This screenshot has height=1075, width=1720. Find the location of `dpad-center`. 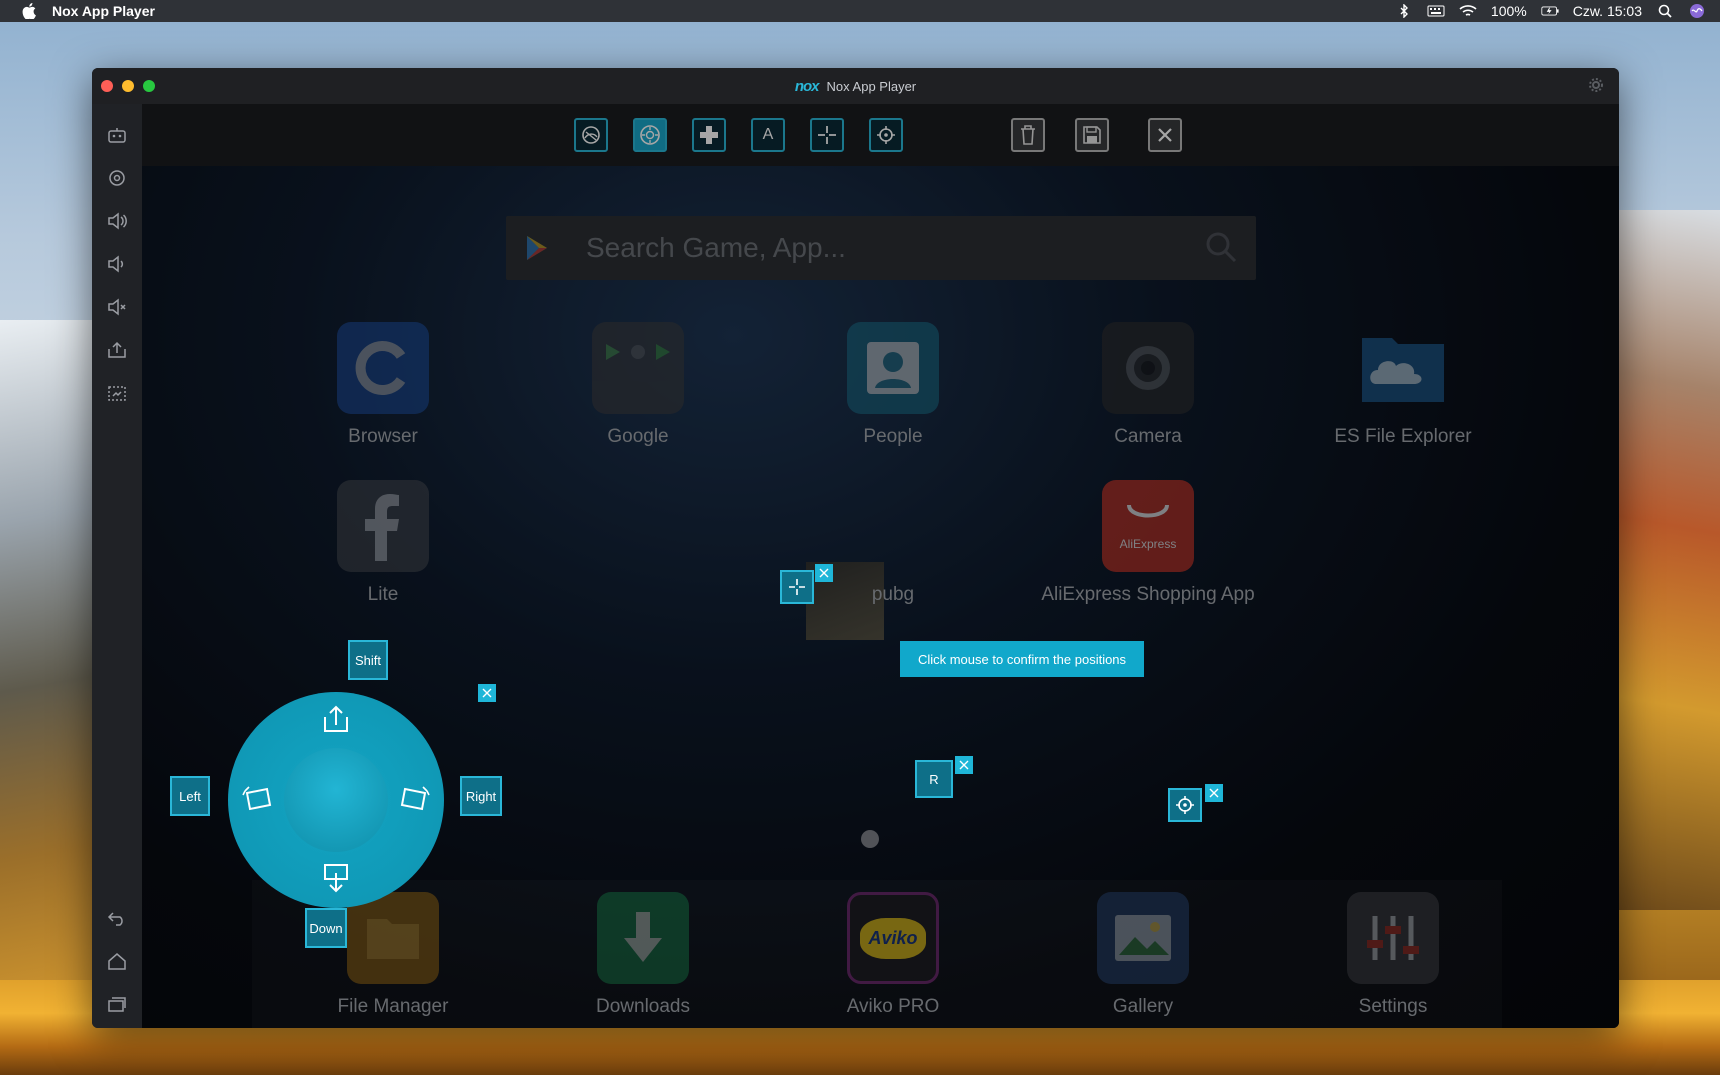

dpad-center is located at coordinates (336, 800).